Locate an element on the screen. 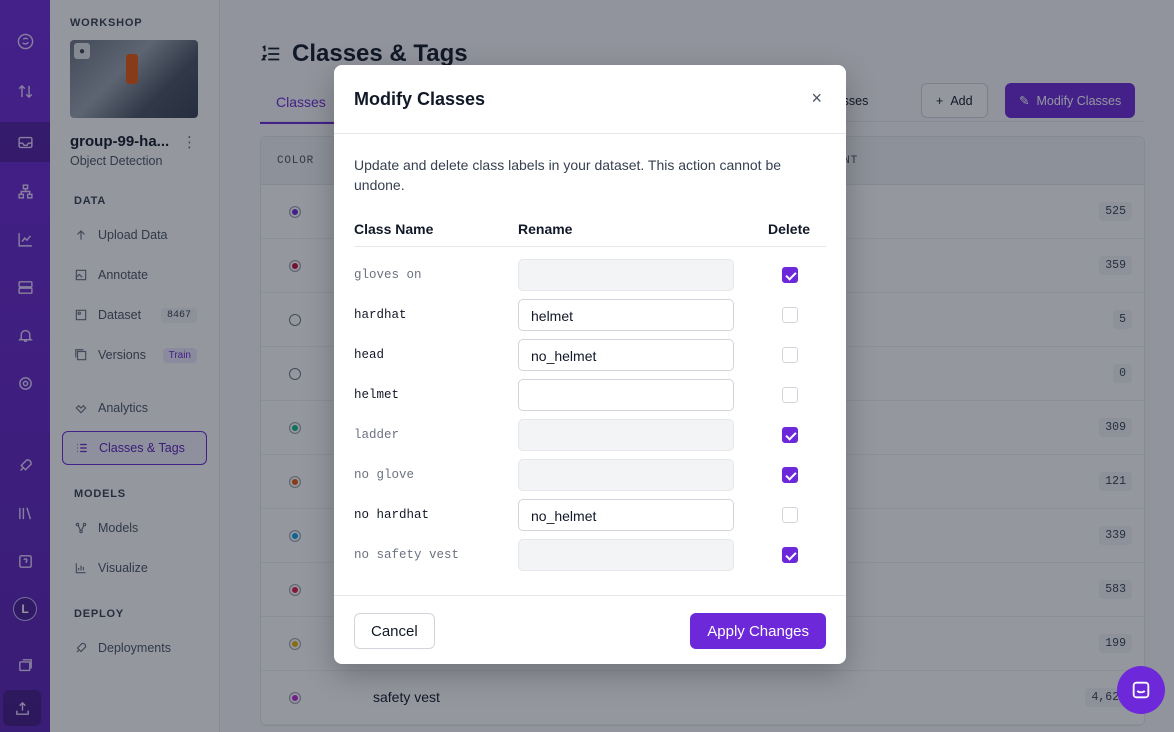  dialog-footer: Cancel Apply Changes is located at coordinates (590, 629).